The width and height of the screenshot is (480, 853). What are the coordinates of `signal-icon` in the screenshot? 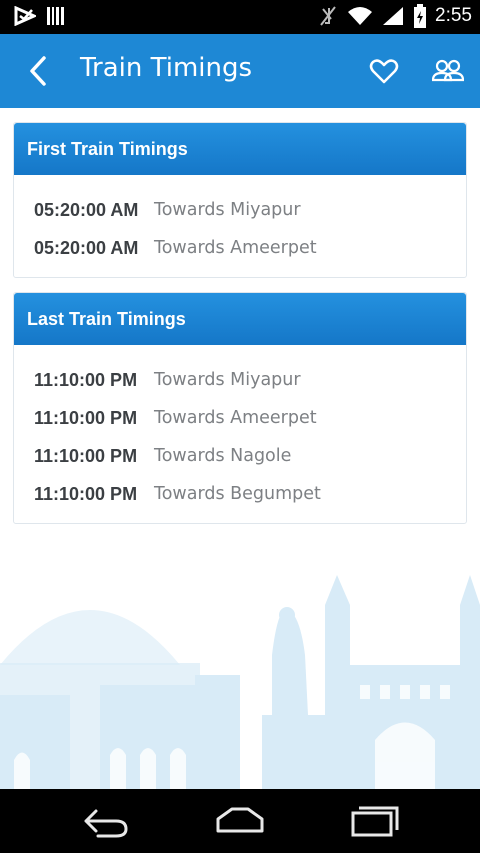 It's located at (393, 16).